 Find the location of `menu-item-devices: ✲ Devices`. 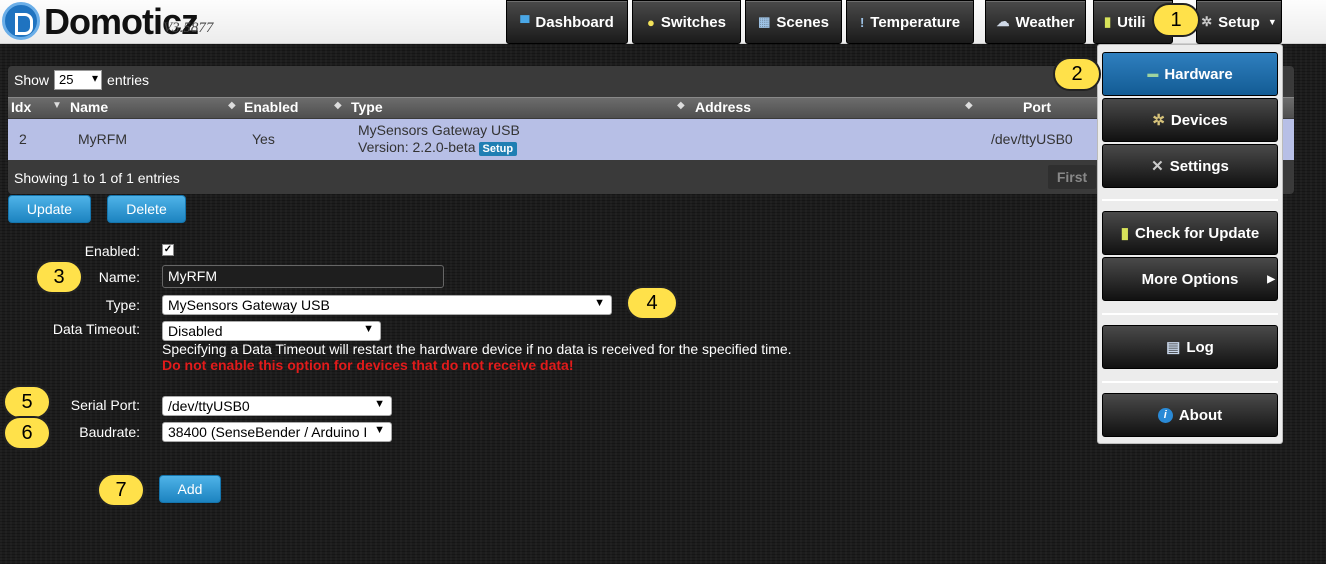

menu-item-devices: ✲ Devices is located at coordinates (1190, 120).